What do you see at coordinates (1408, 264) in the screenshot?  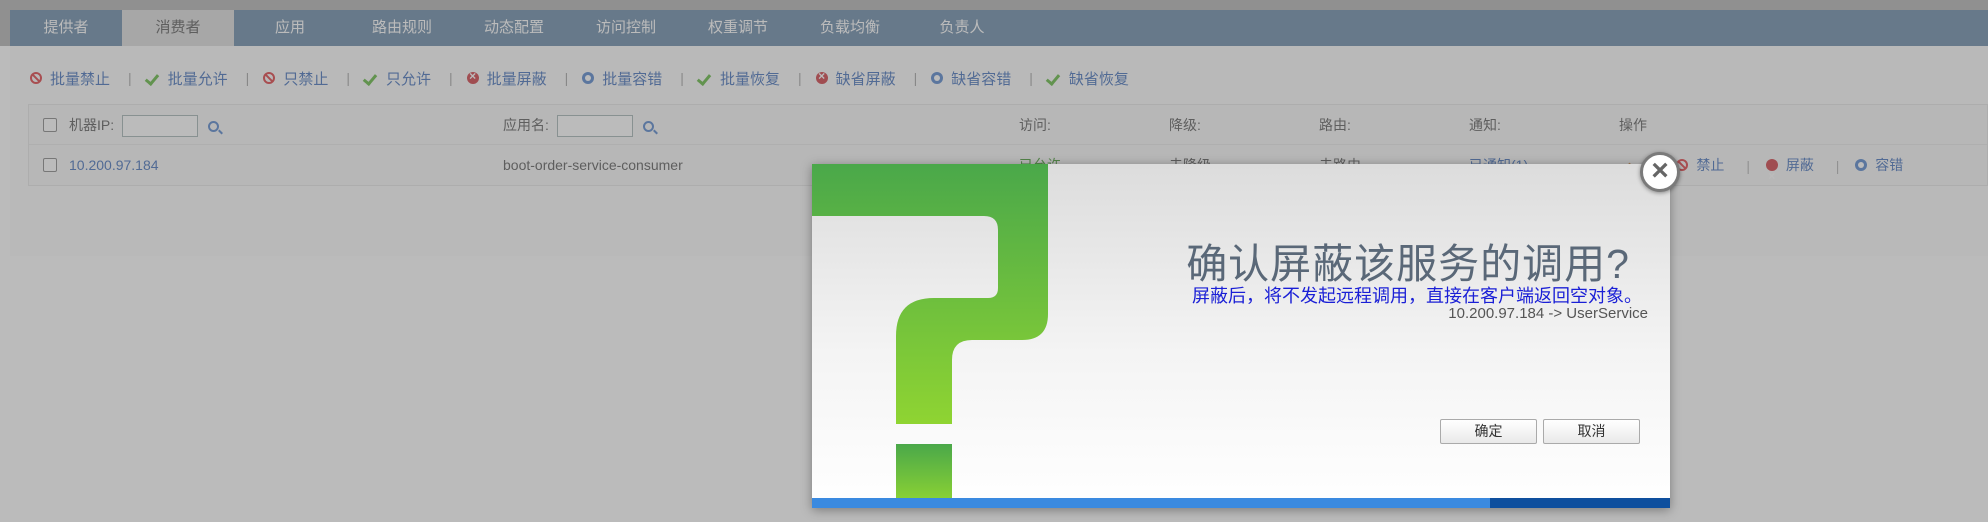 I see `dialog-title: 确认屏蔽该服务的调用?` at bounding box center [1408, 264].